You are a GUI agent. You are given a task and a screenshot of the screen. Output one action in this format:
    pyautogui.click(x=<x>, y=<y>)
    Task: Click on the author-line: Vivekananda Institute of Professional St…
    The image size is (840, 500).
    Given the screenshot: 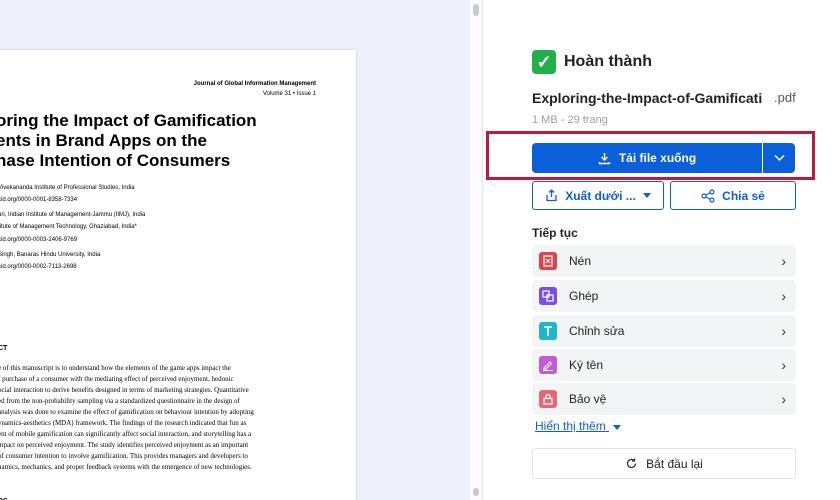 What is the action you would take?
    pyautogui.click(x=67, y=188)
    